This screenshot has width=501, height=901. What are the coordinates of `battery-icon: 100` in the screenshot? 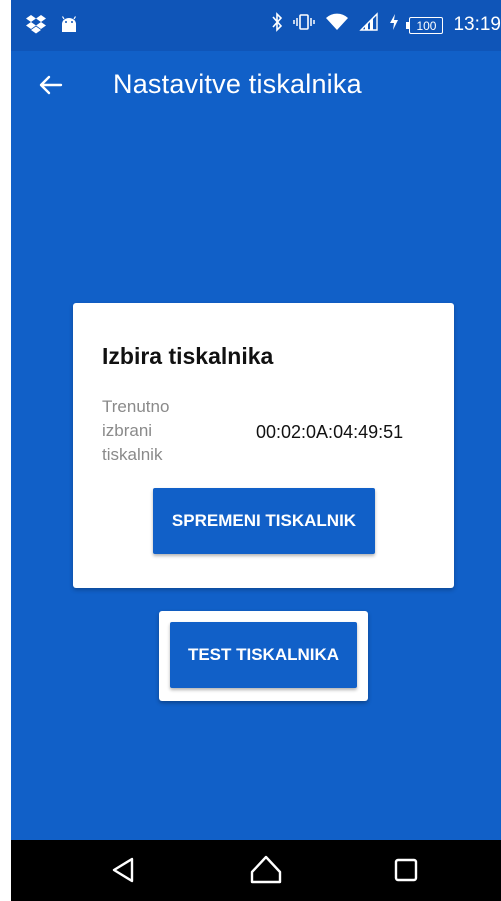 It's located at (425, 25).